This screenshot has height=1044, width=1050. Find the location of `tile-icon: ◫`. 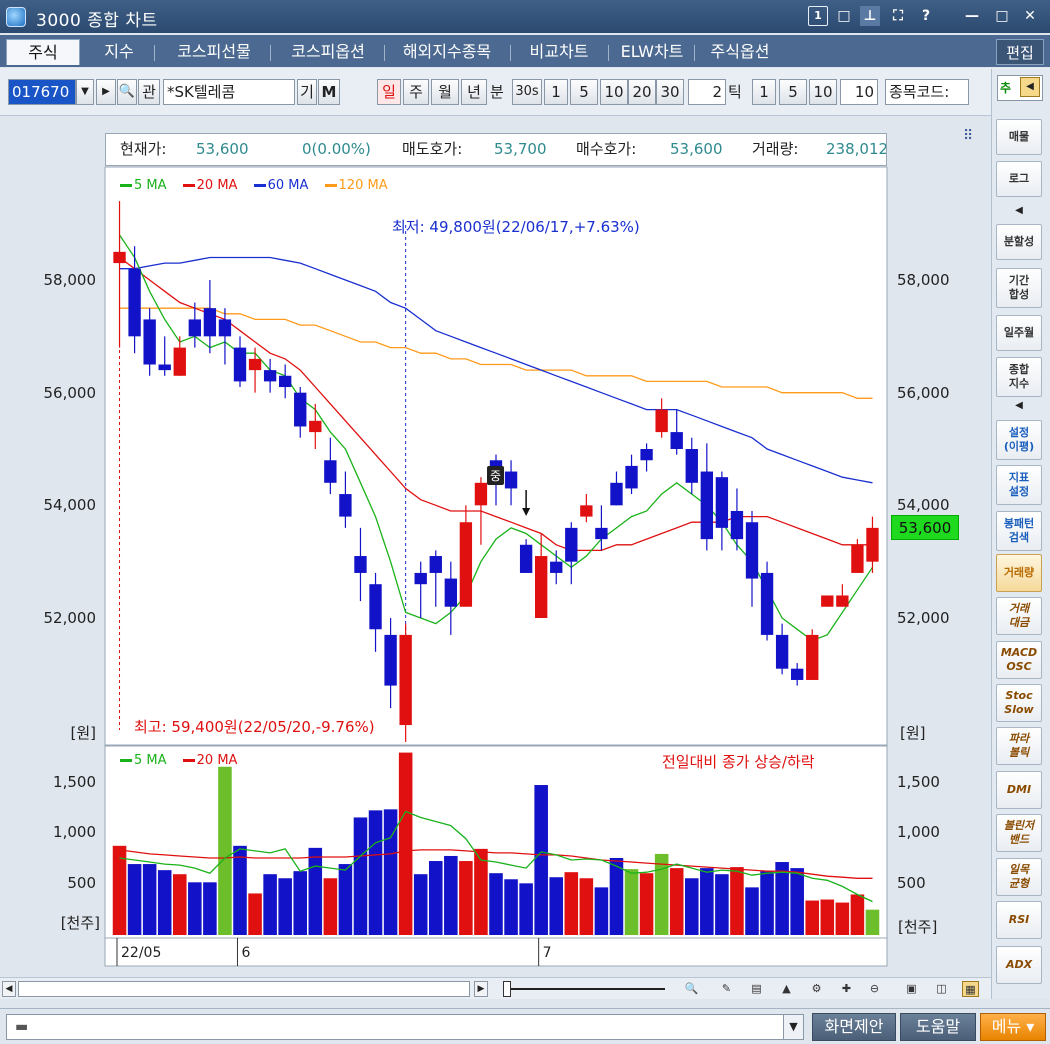

tile-icon: ◫ is located at coordinates (941, 989).